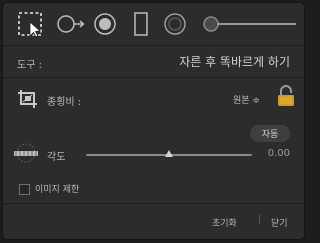  What do you see at coordinates (28, 101) in the screenshot?
I see `crop-frame-icon` at bounding box center [28, 101].